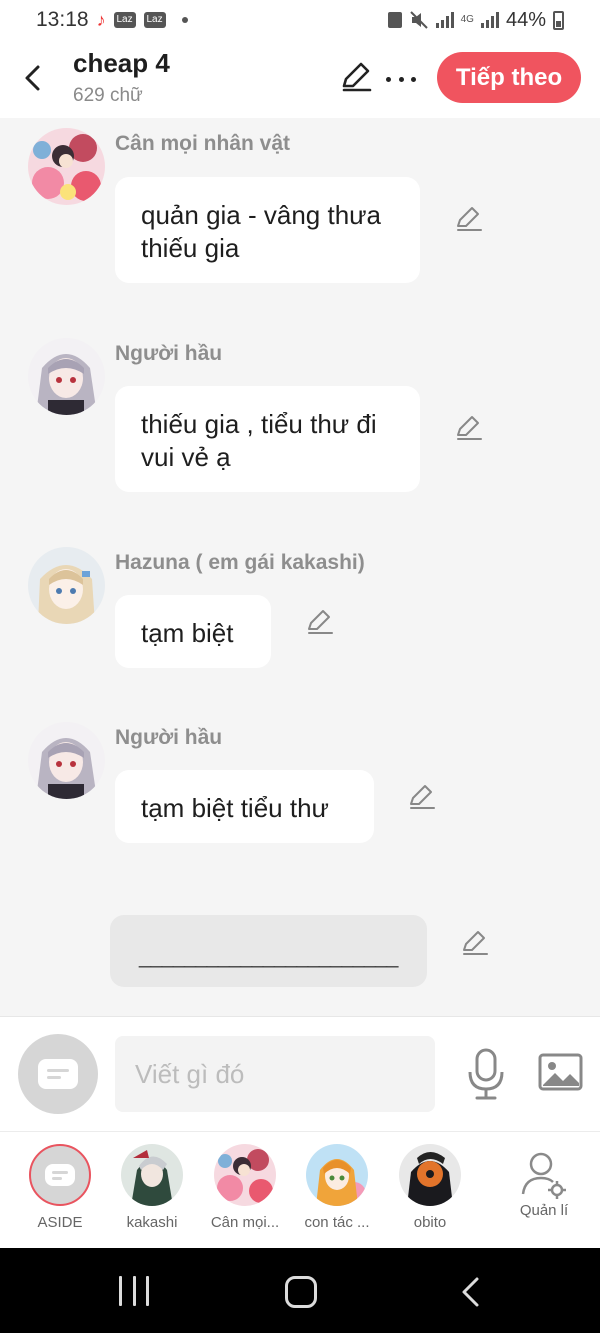  Describe the element at coordinates (240, 562) in the screenshot. I see `speaker-name: Hazuna ( em gái kakashi)` at that location.